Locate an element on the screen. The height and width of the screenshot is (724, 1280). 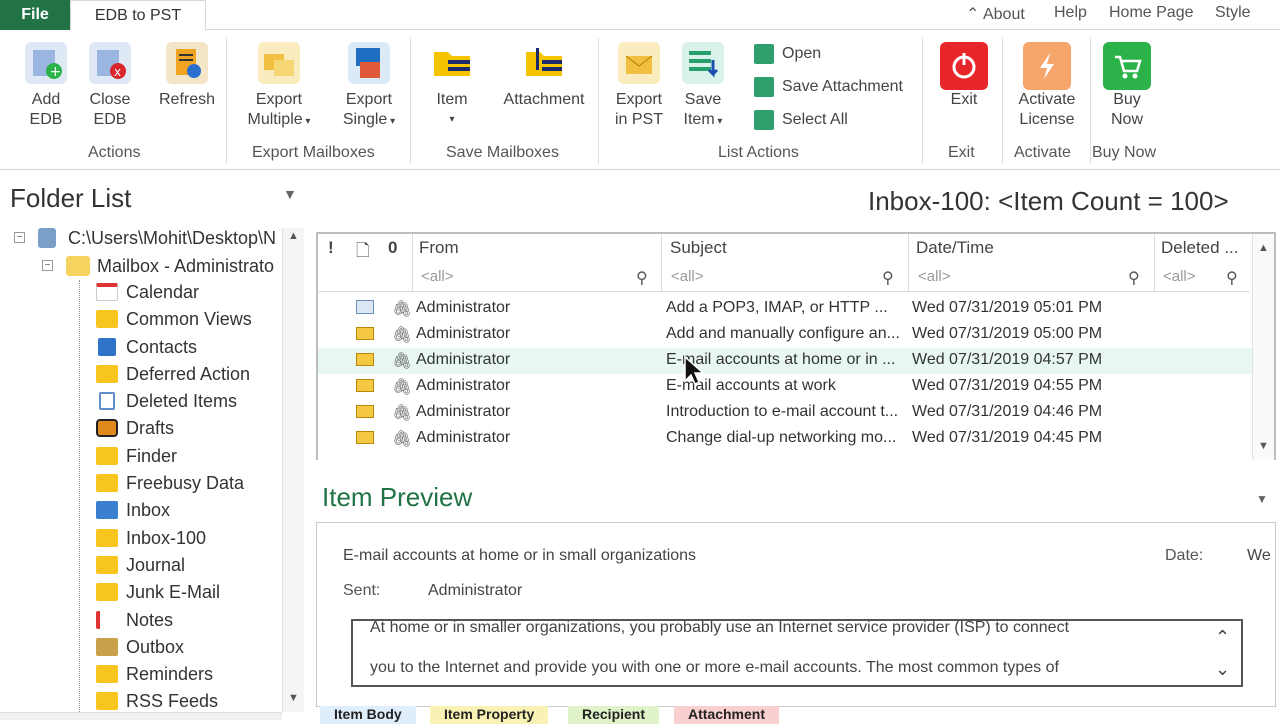
exit-group-label: Exit is located at coordinates (961, 152).